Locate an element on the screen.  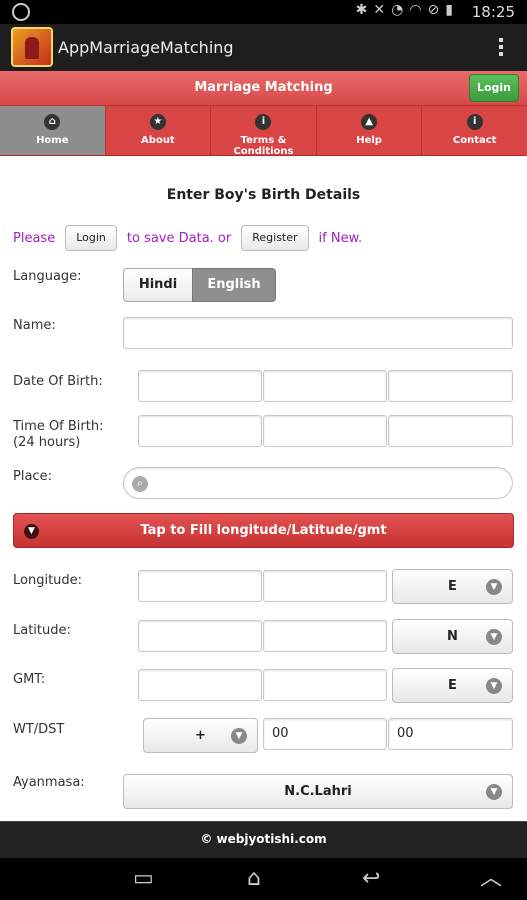
fill-coordinates-button: ▼ Tap to Fill longitude/Latitude/gmt is located at coordinates (263, 530).